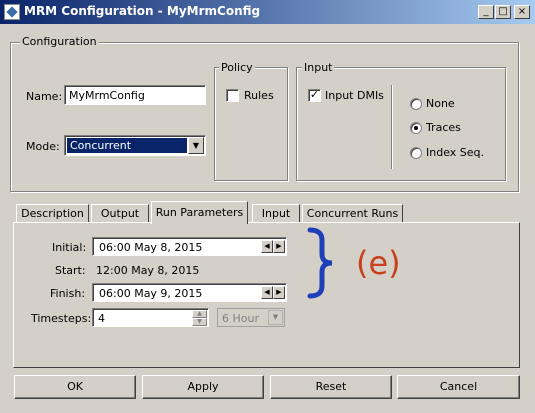 The height and width of the screenshot is (413, 535). I want to click on app-icon, so click(12, 12).